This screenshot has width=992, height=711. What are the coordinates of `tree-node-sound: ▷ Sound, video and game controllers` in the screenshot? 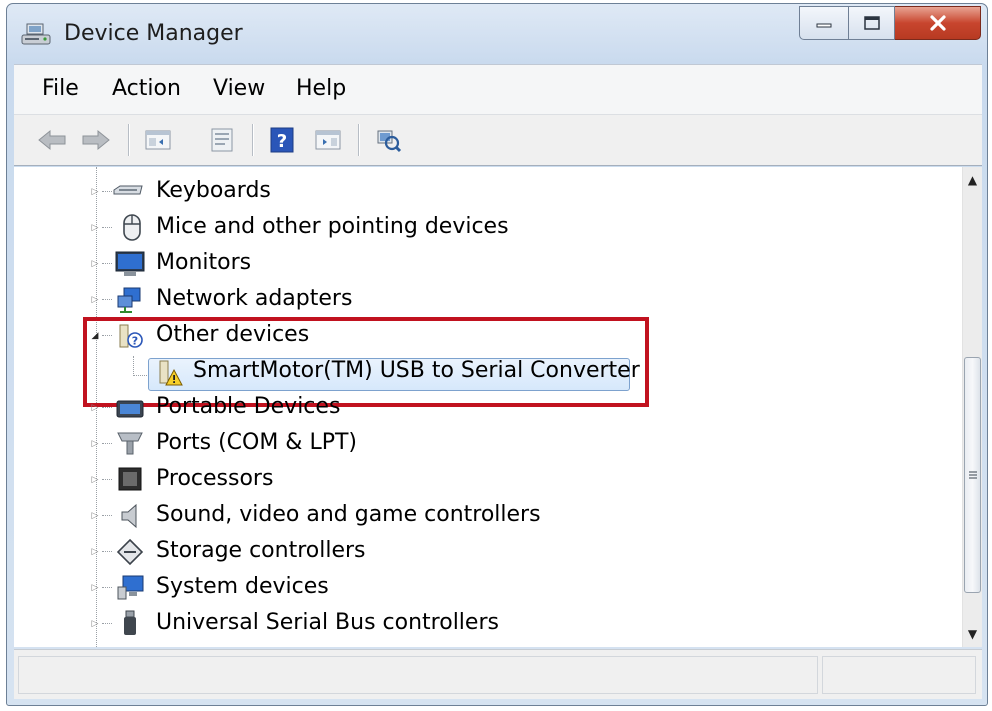 It's located at (464, 516).